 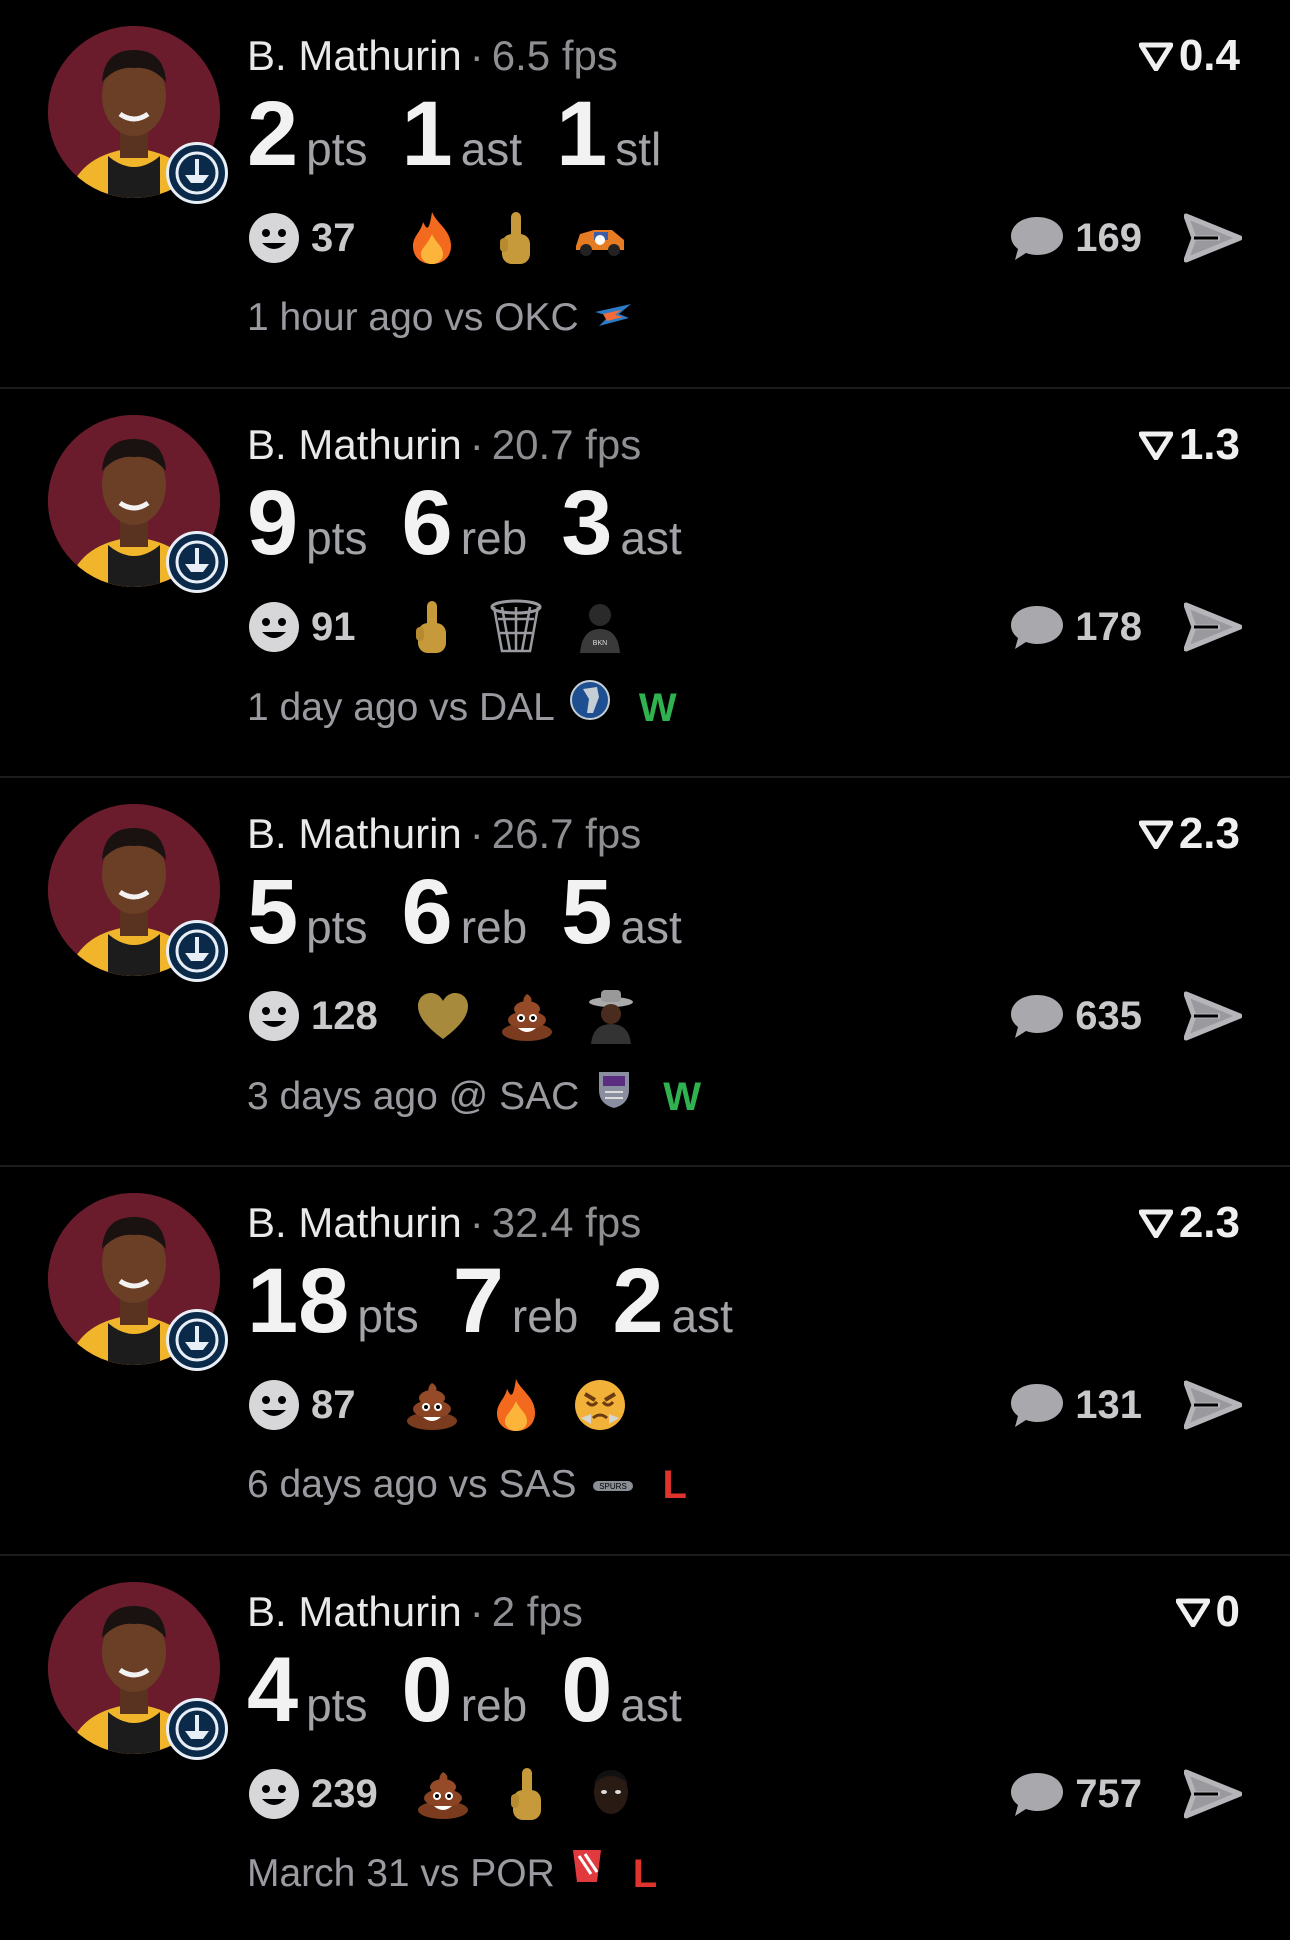 I want to click on game-result: L, so click(x=674, y=1485).